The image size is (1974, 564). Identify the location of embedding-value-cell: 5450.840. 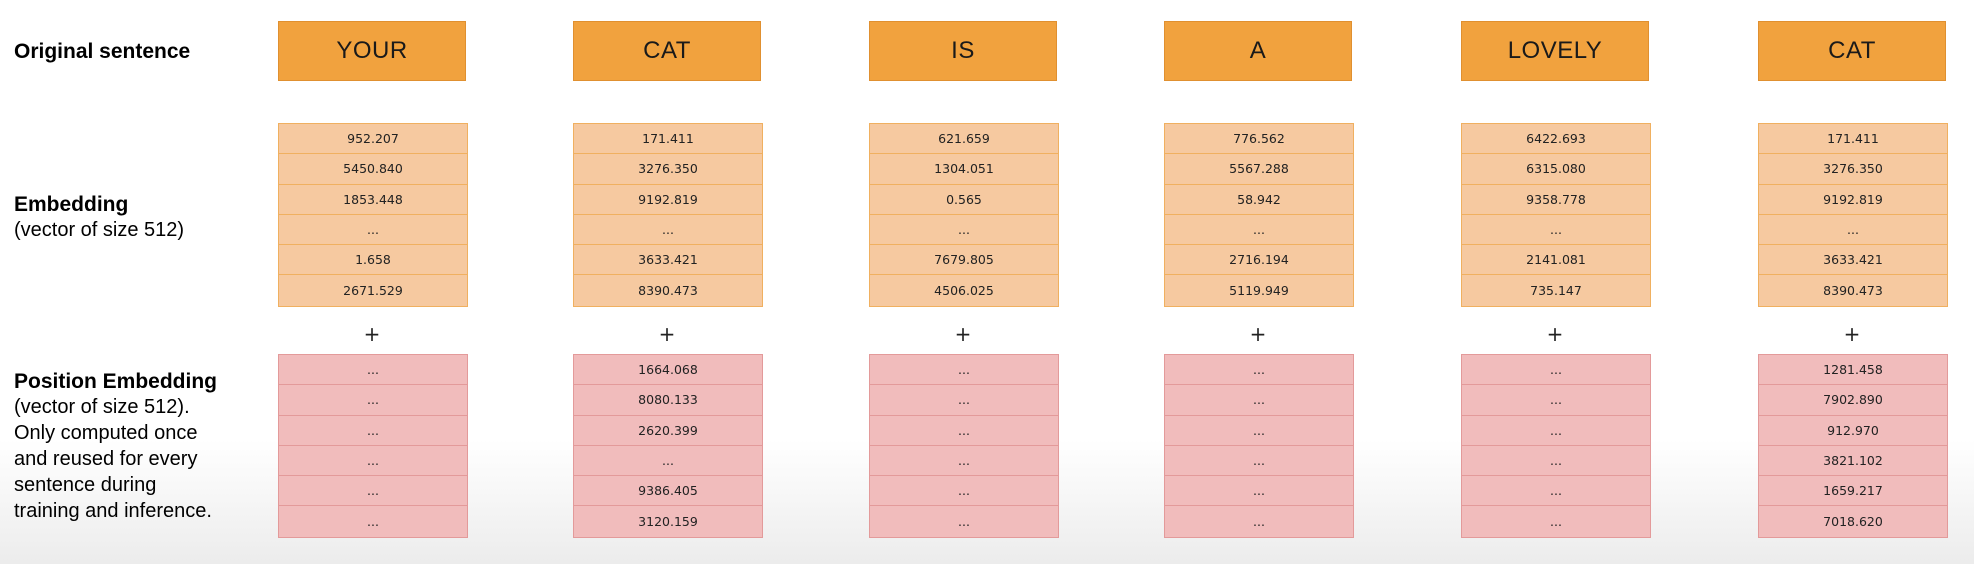
(373, 169).